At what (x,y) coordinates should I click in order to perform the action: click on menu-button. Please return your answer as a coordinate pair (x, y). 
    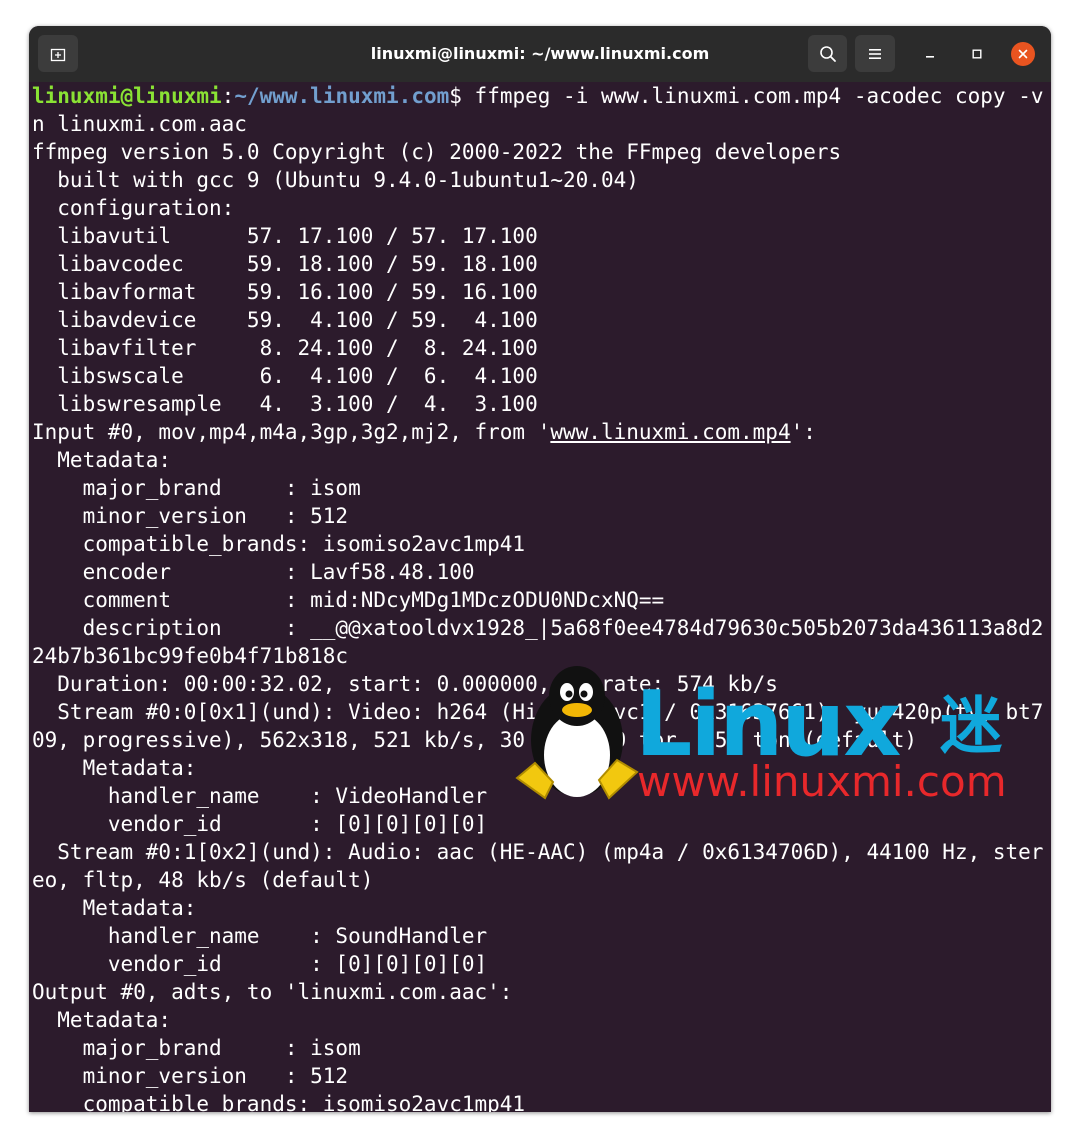
    Looking at the image, I should click on (875, 53).